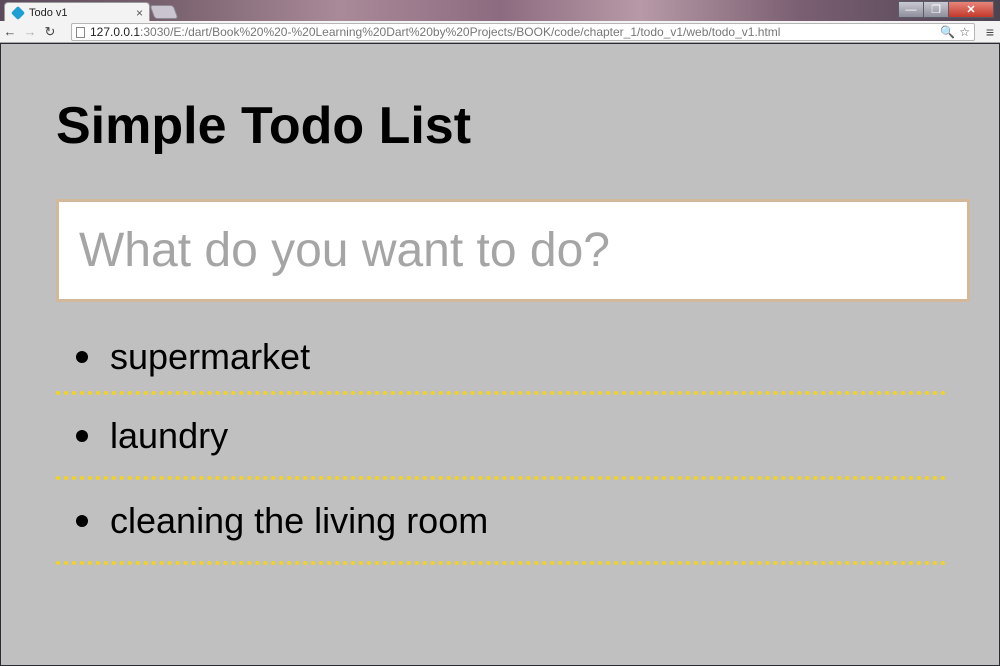 This screenshot has height=666, width=1000. I want to click on task-label: laundry, so click(169, 435).